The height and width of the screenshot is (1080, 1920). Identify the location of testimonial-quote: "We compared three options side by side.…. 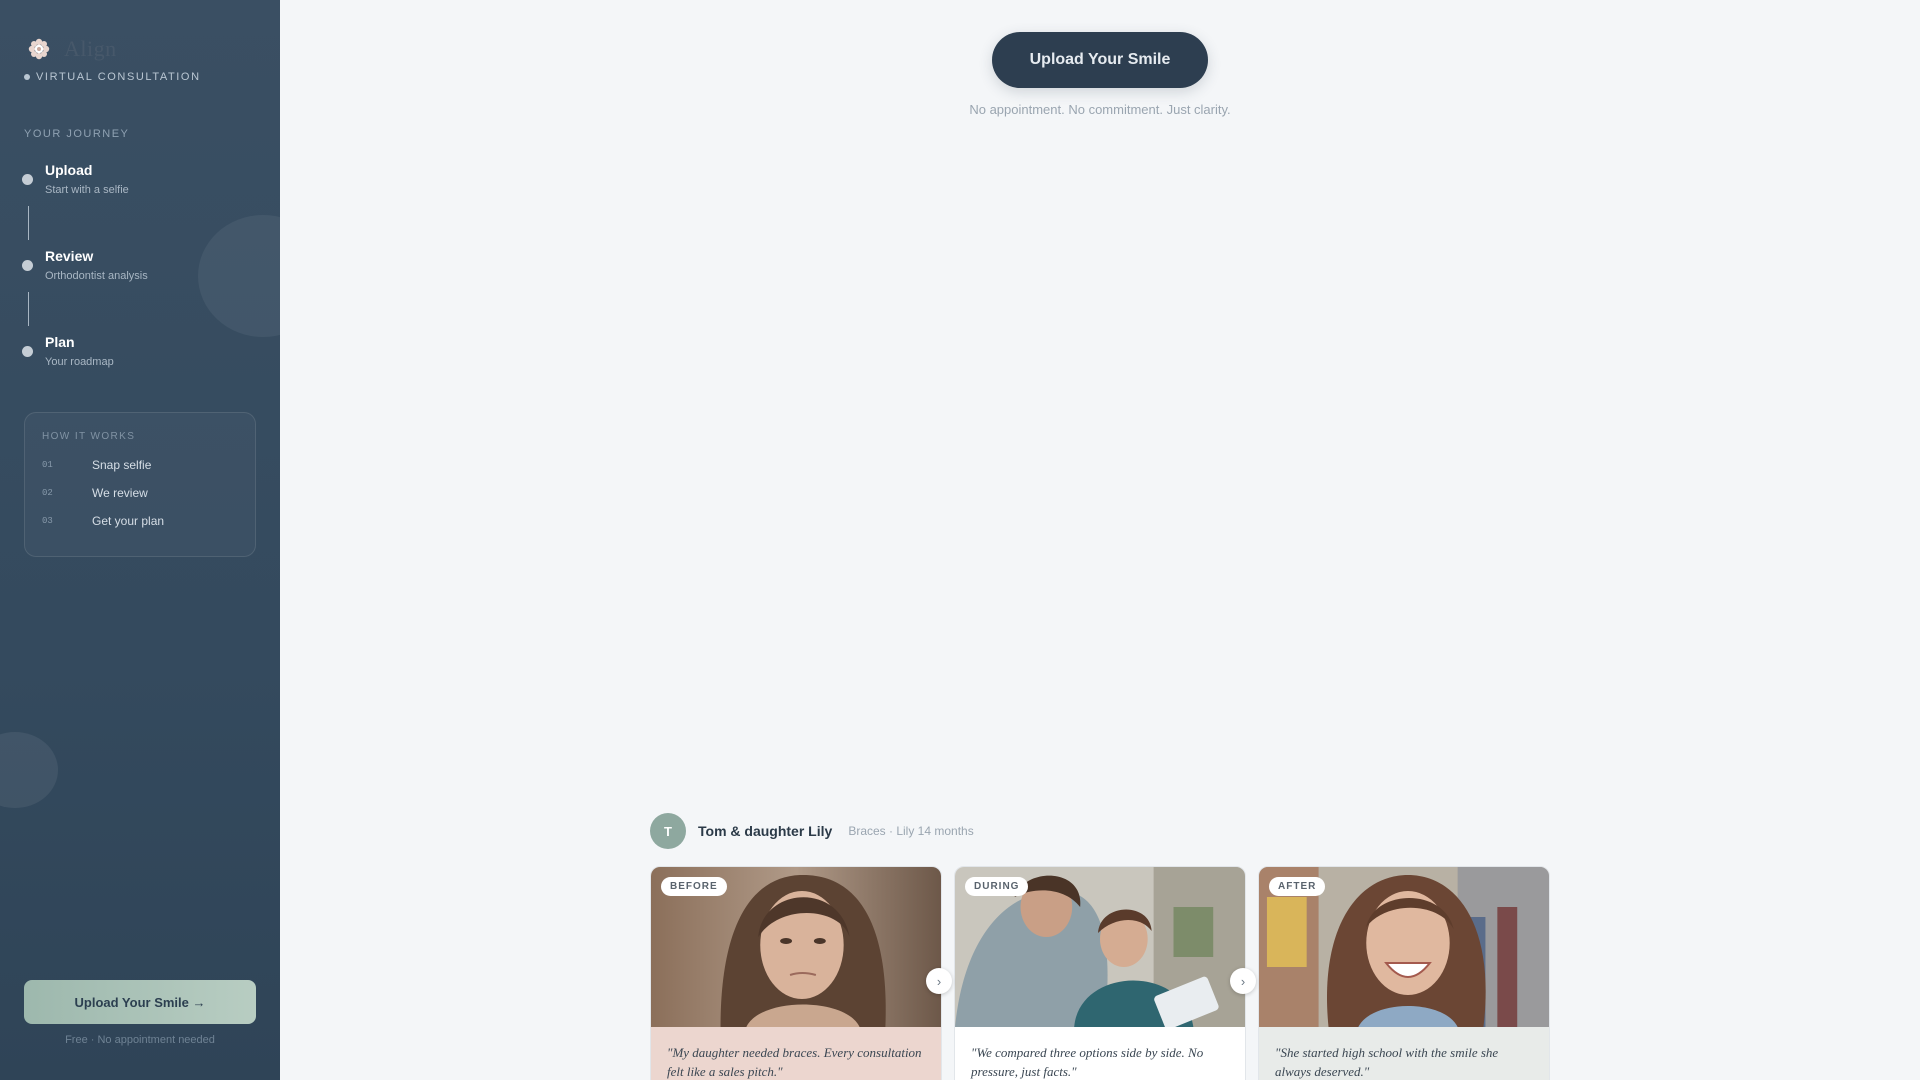
(1087, 1062).